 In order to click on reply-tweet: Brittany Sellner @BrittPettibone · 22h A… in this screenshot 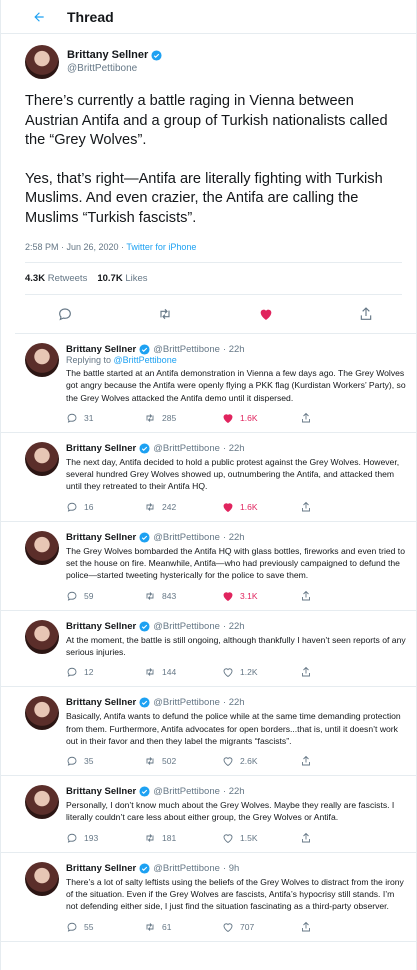, I will do `click(208, 649)`.